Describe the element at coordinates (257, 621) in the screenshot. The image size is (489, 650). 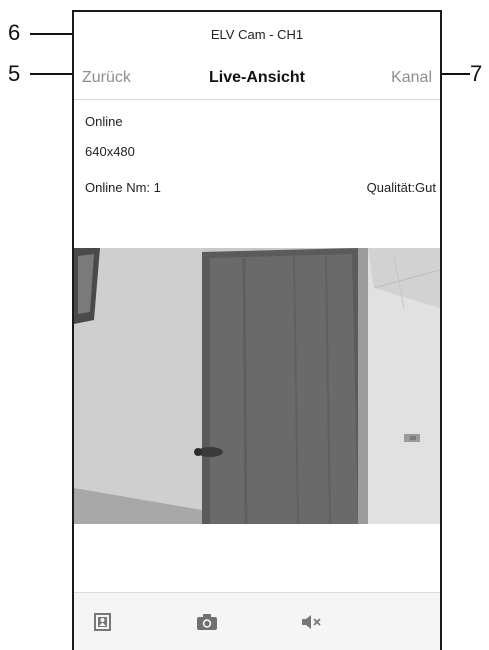
I see `bottom-toolbar` at that location.